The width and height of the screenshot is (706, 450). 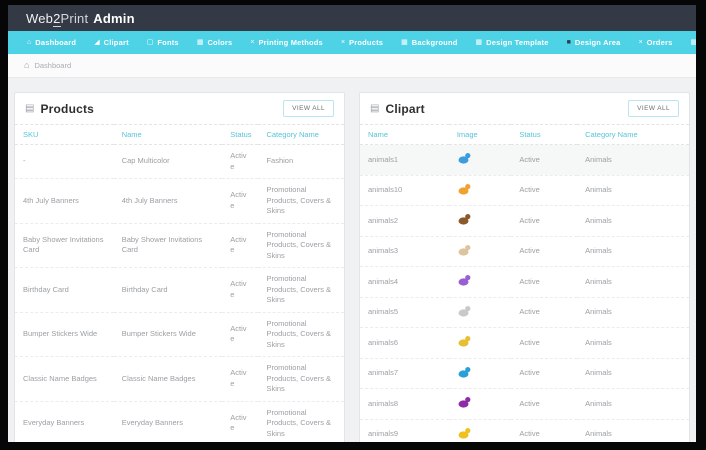 I want to click on clipart-panel-header: ▤ Clipart VIEW ALL, so click(x=524, y=108).